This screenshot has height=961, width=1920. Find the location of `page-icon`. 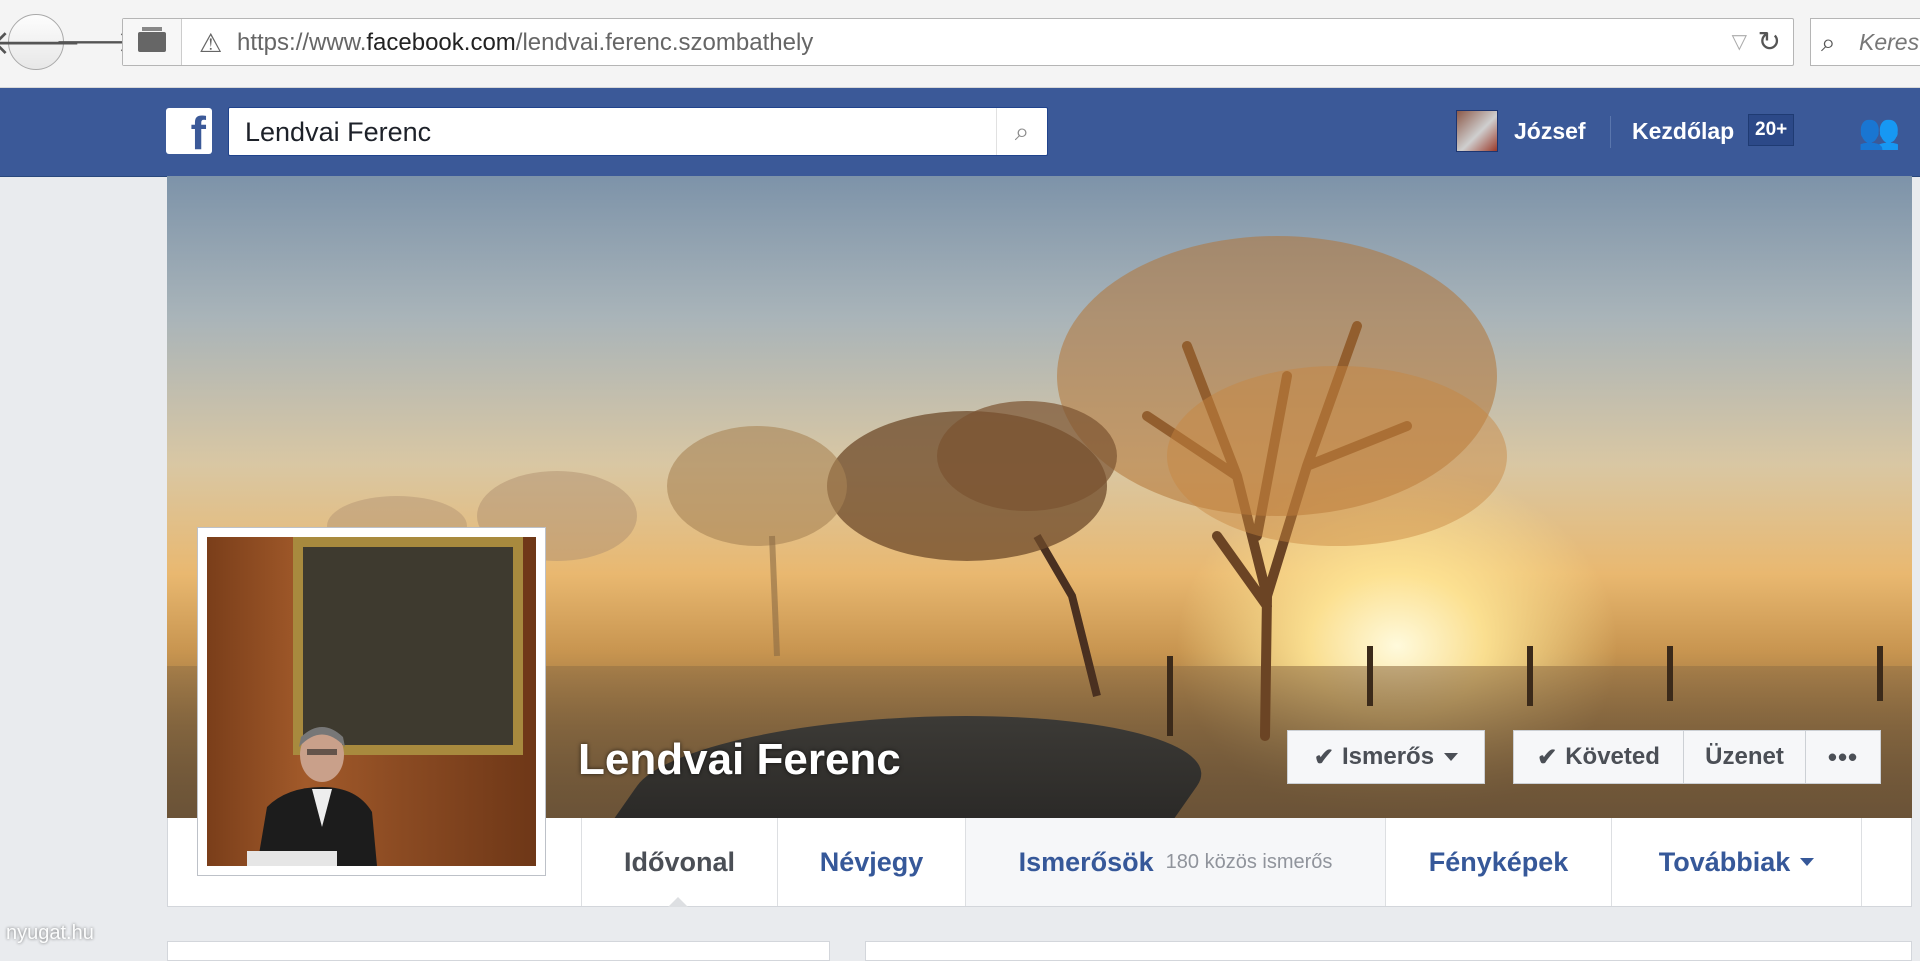

page-icon is located at coordinates (152, 39).